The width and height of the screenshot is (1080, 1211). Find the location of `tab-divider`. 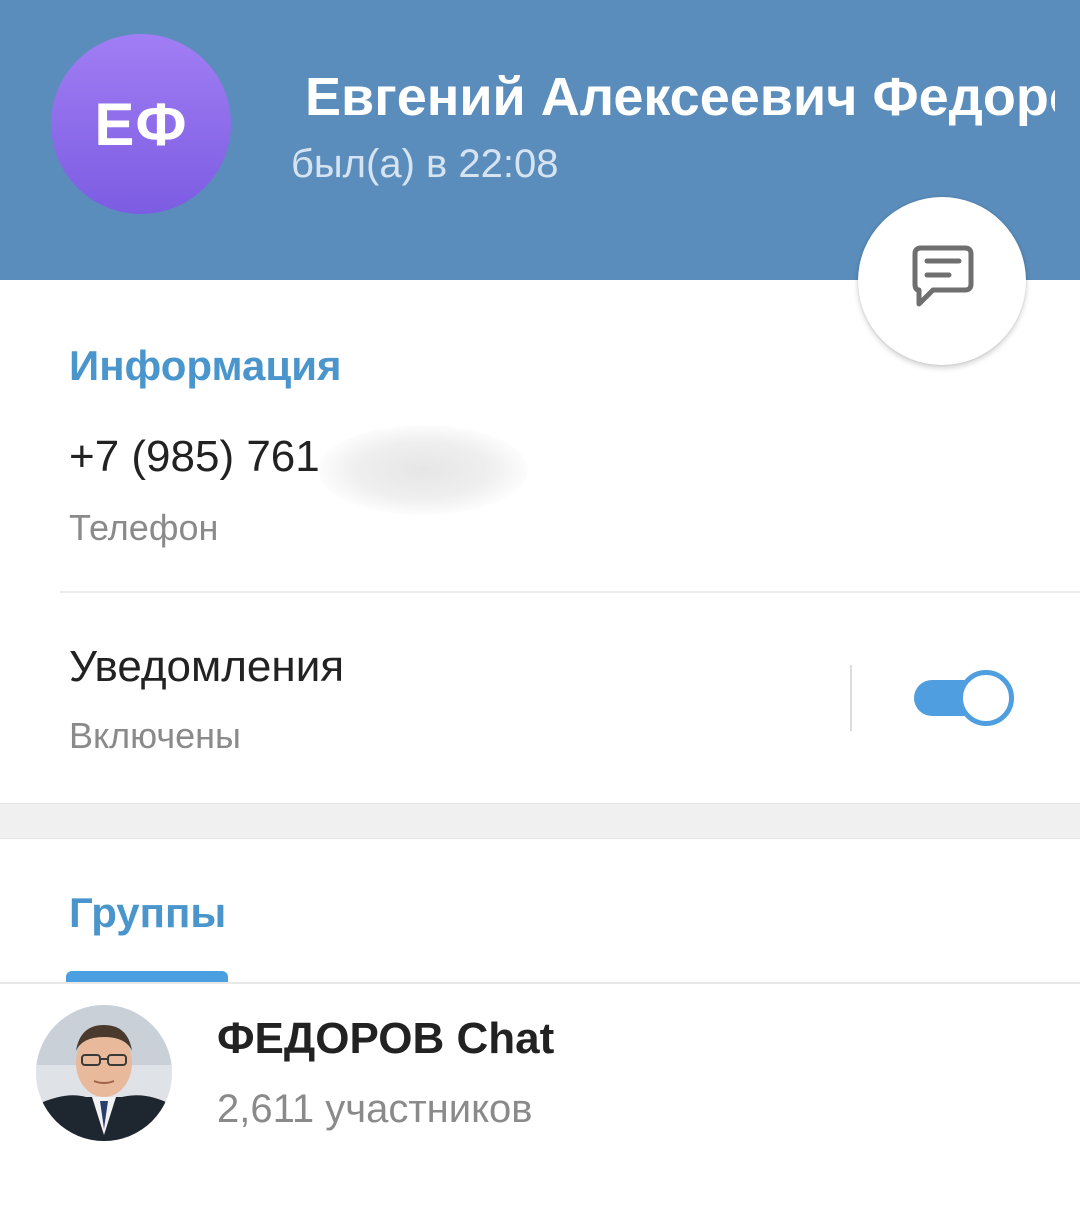

tab-divider is located at coordinates (540, 983).